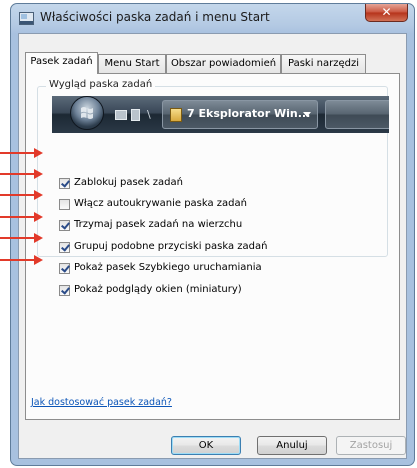 Image resolution: width=417 pixels, height=468 pixels. Describe the element at coordinates (64, 290) in the screenshot. I see `window-previews-checkbox` at that location.